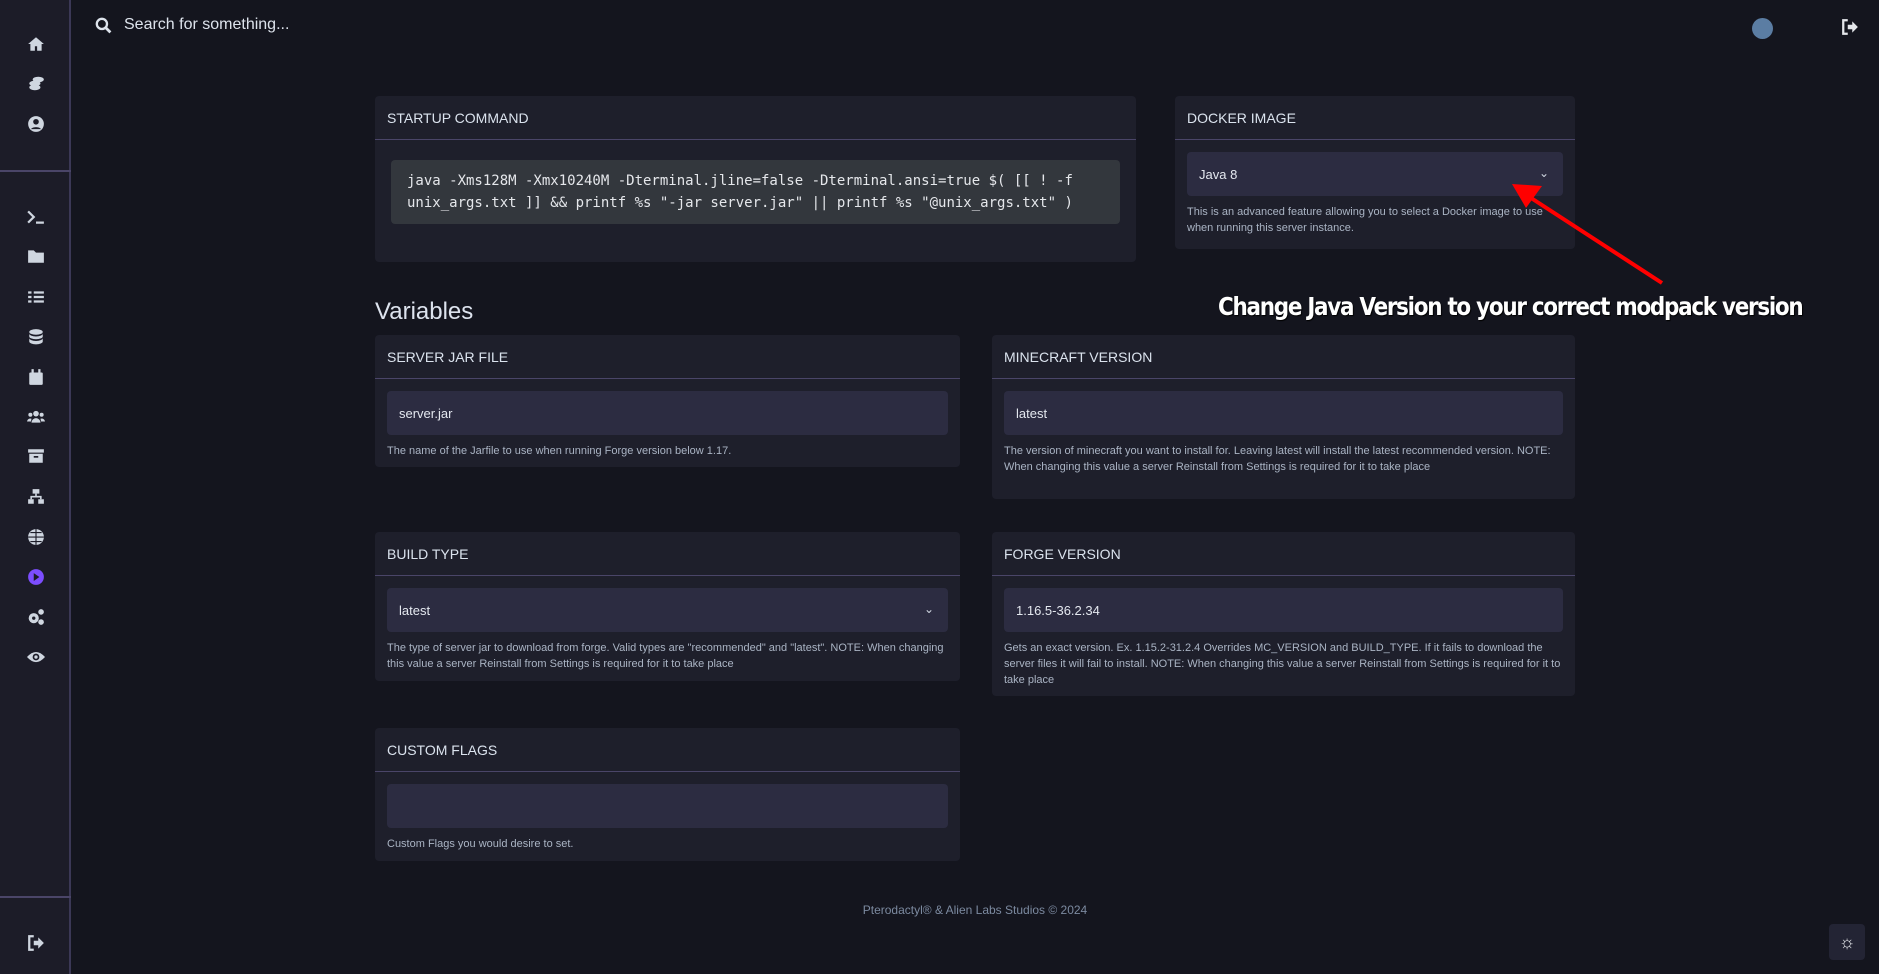 The width and height of the screenshot is (1879, 974). I want to click on variable-input: latest, so click(1283, 413).